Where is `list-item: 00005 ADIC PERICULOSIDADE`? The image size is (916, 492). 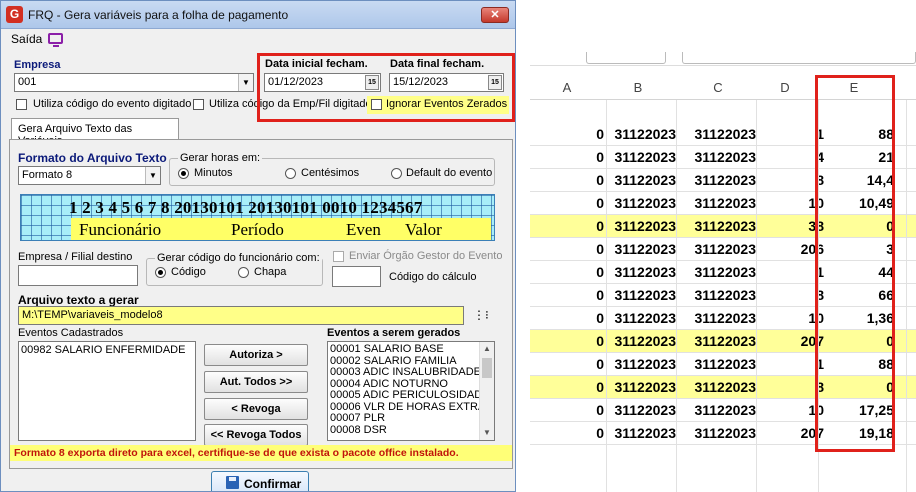 list-item: 00005 ADIC PERICULOSIDADE is located at coordinates (411, 395).